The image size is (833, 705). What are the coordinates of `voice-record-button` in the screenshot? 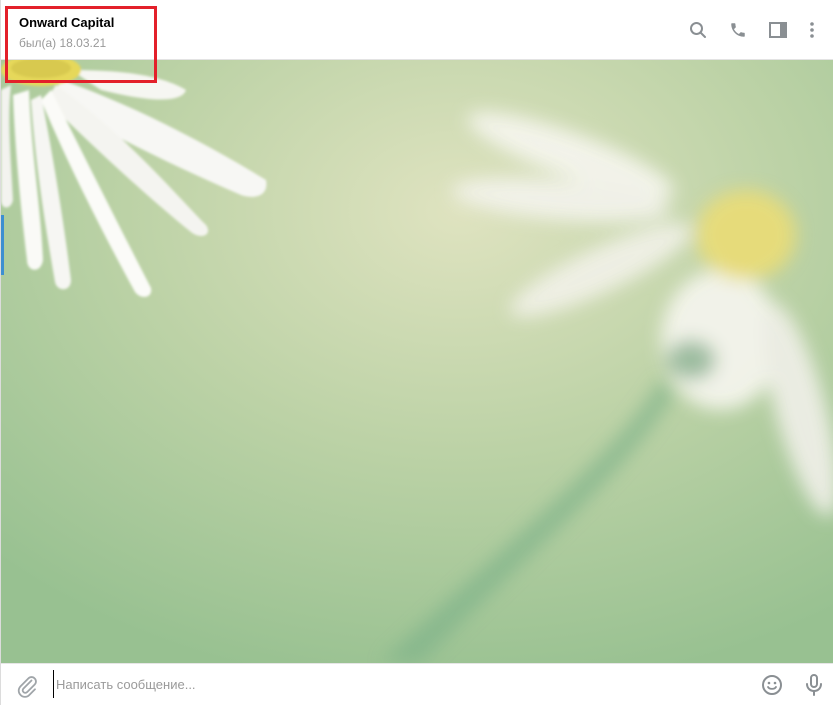 It's located at (814, 685).